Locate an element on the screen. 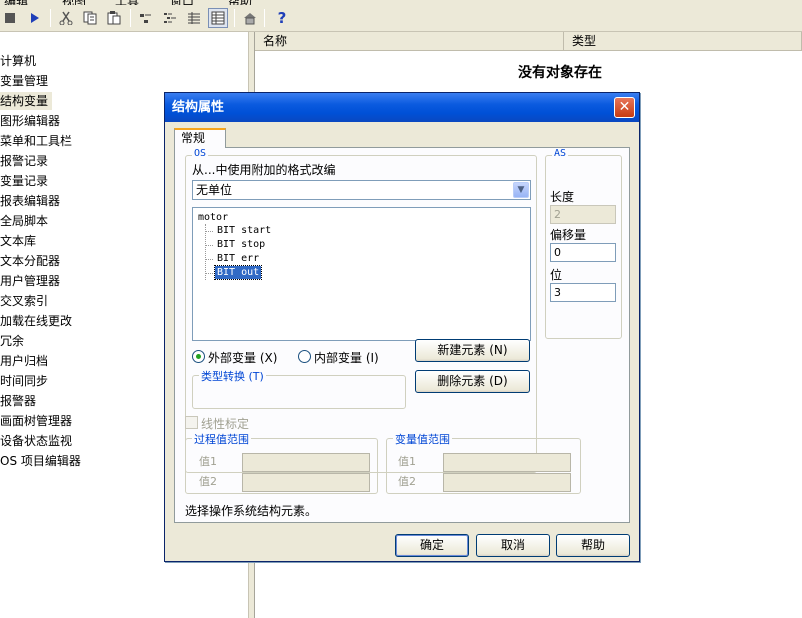 The height and width of the screenshot is (618, 802). tree-item: 用户管理器 is located at coordinates (30, 281).